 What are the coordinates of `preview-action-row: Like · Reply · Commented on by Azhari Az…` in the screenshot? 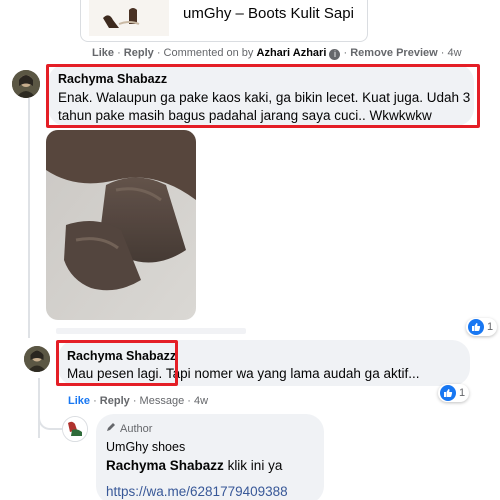 It's located at (277, 53).